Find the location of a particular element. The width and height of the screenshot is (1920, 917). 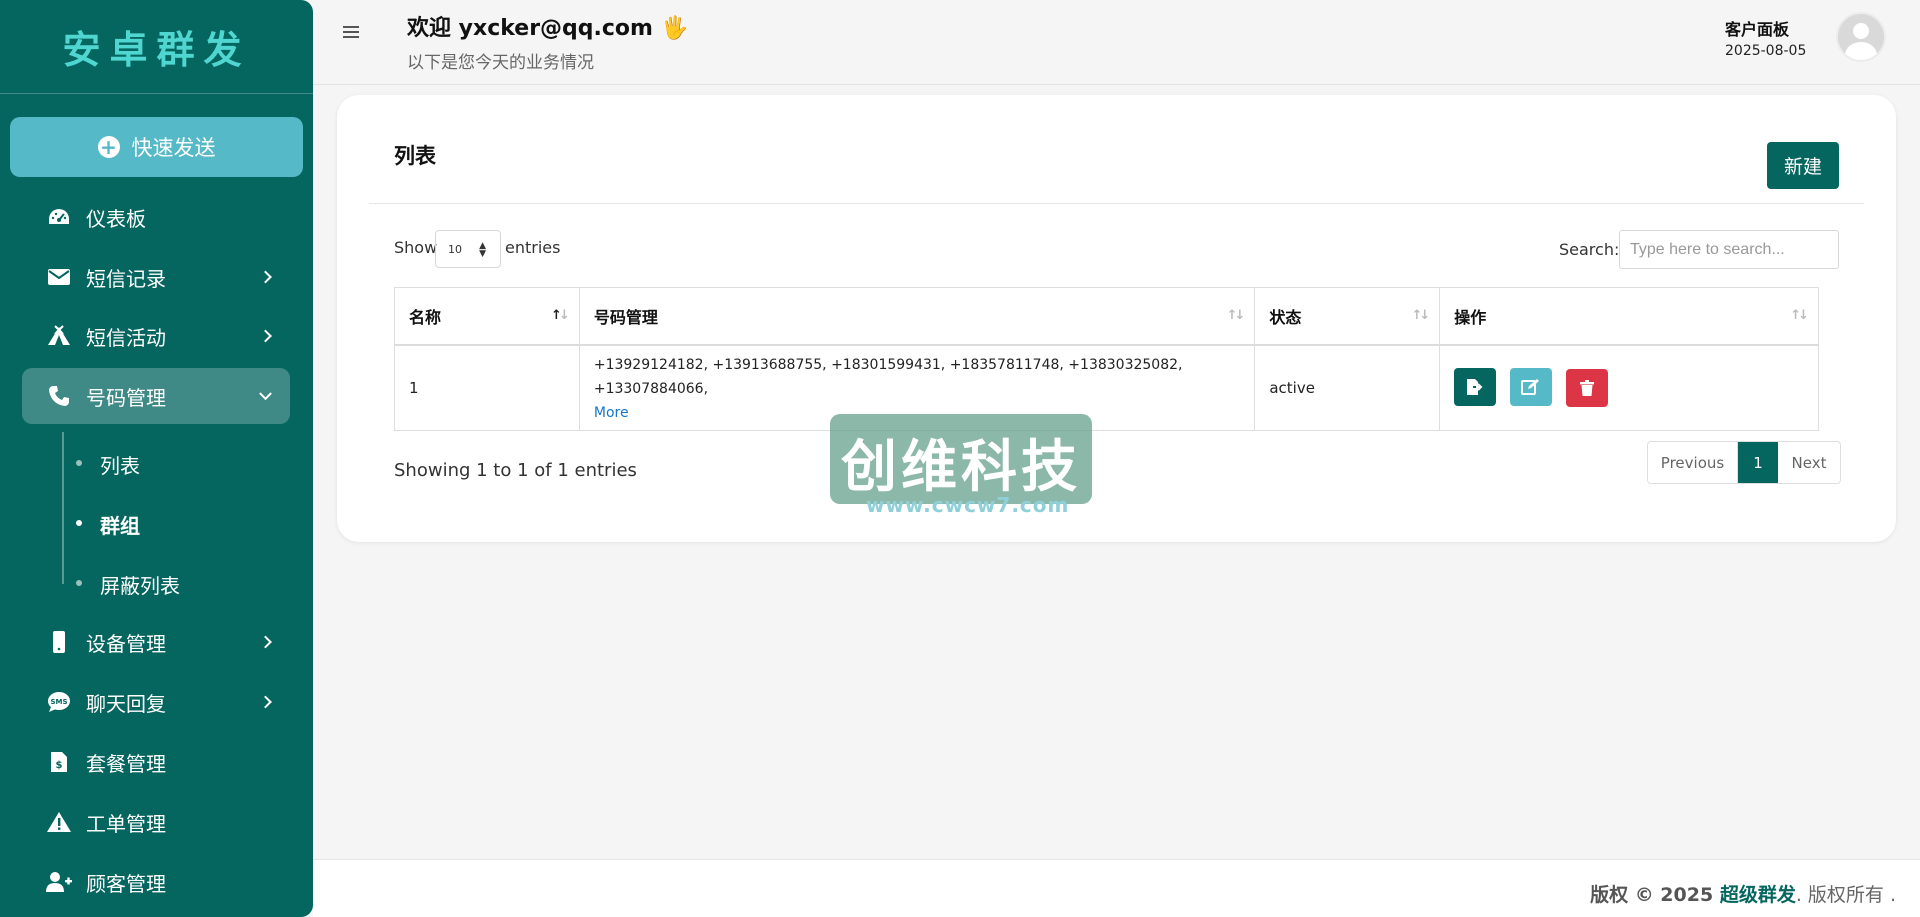

copyright-prefix: 版权 © 2025 is located at coordinates (1655, 895).